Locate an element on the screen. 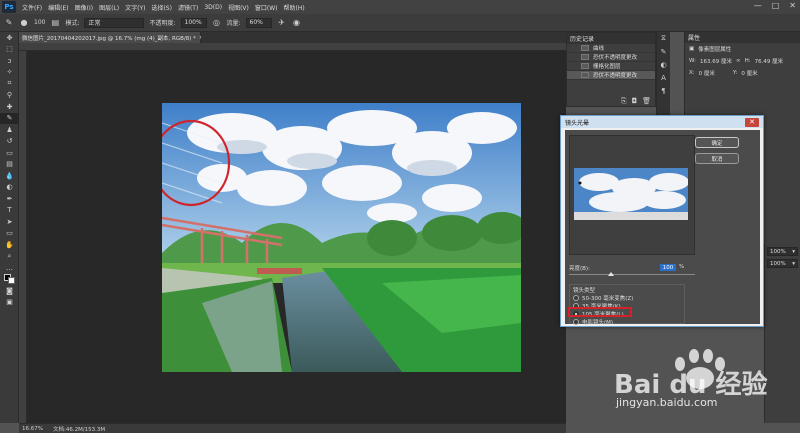 The width and height of the screenshot is (800, 433). menu-layer: 图层(L) is located at coordinates (109, 7).